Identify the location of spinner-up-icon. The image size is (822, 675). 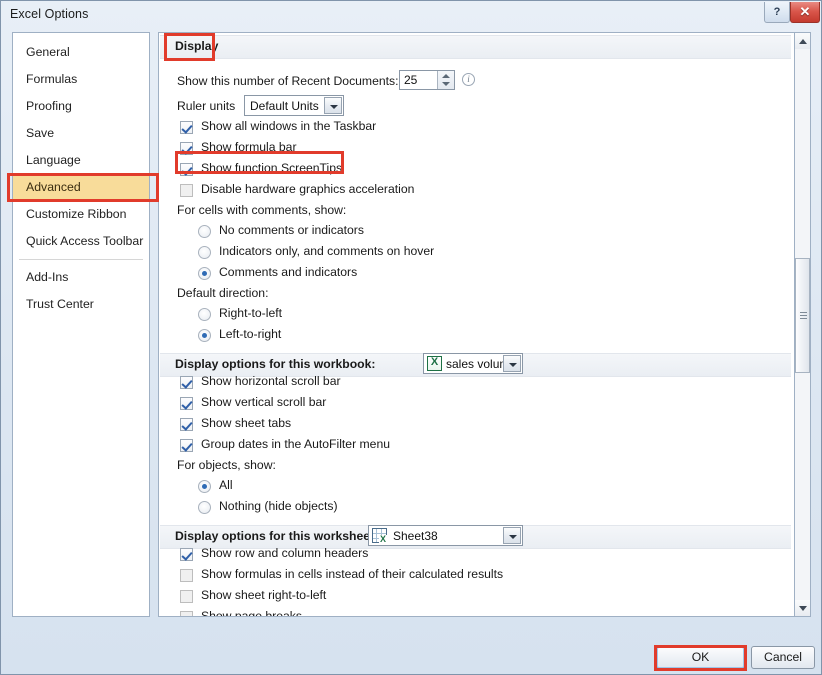
(446, 76).